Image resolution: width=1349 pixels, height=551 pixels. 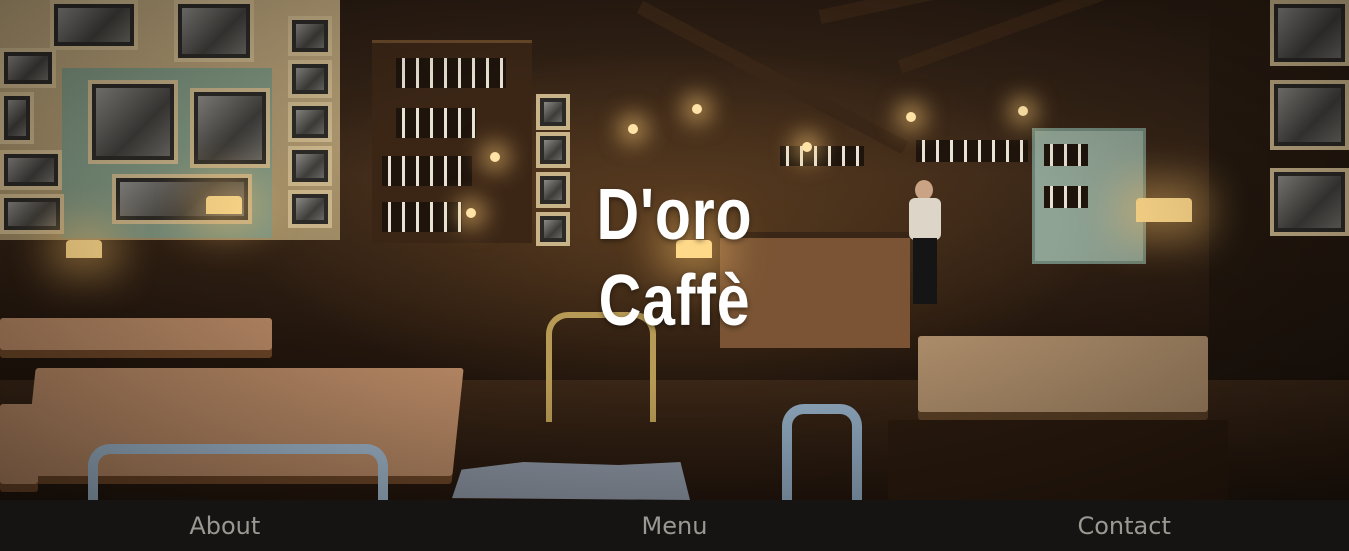 I want to click on nav-contact-link: Contact, so click(x=1124, y=525).